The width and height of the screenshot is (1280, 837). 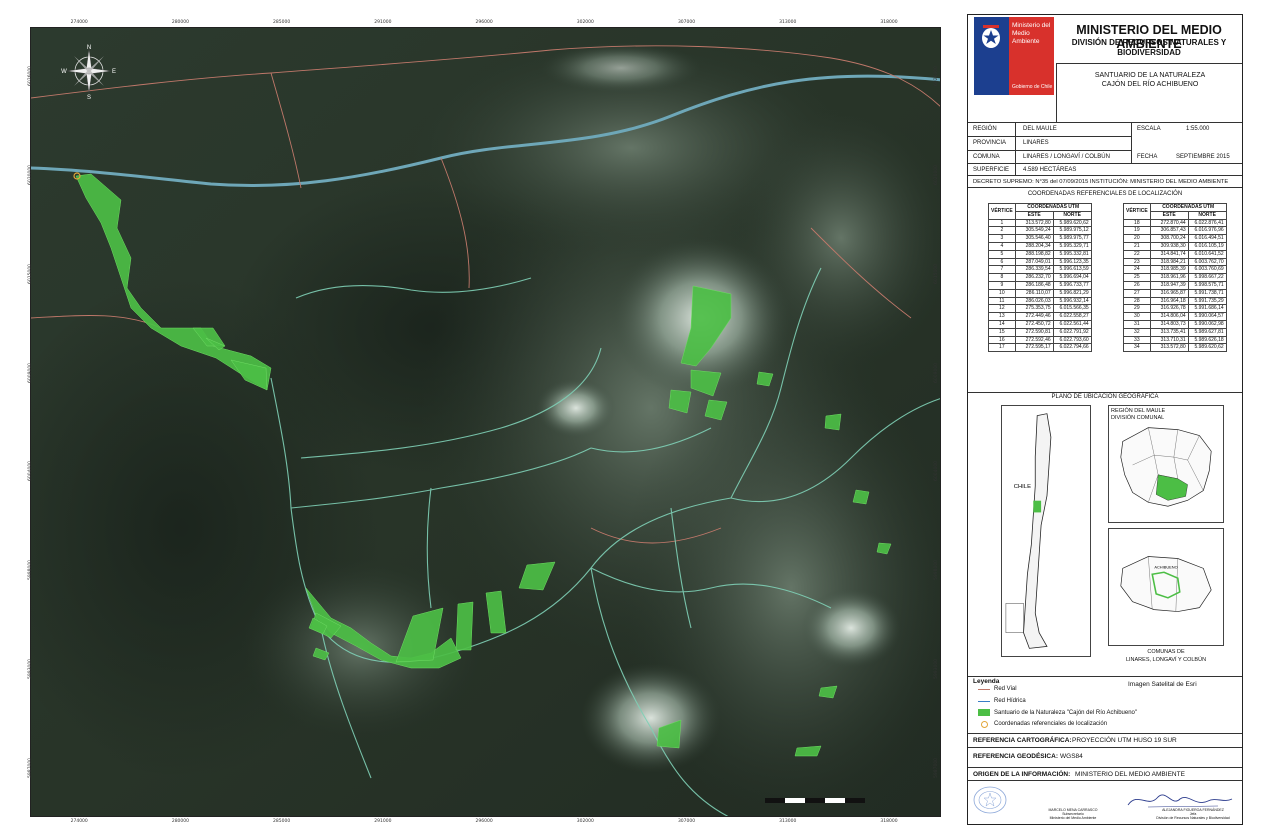 What do you see at coordinates (30, 273) in the screenshot?
I see `grid-tick-label: 6015000` at bounding box center [30, 273].